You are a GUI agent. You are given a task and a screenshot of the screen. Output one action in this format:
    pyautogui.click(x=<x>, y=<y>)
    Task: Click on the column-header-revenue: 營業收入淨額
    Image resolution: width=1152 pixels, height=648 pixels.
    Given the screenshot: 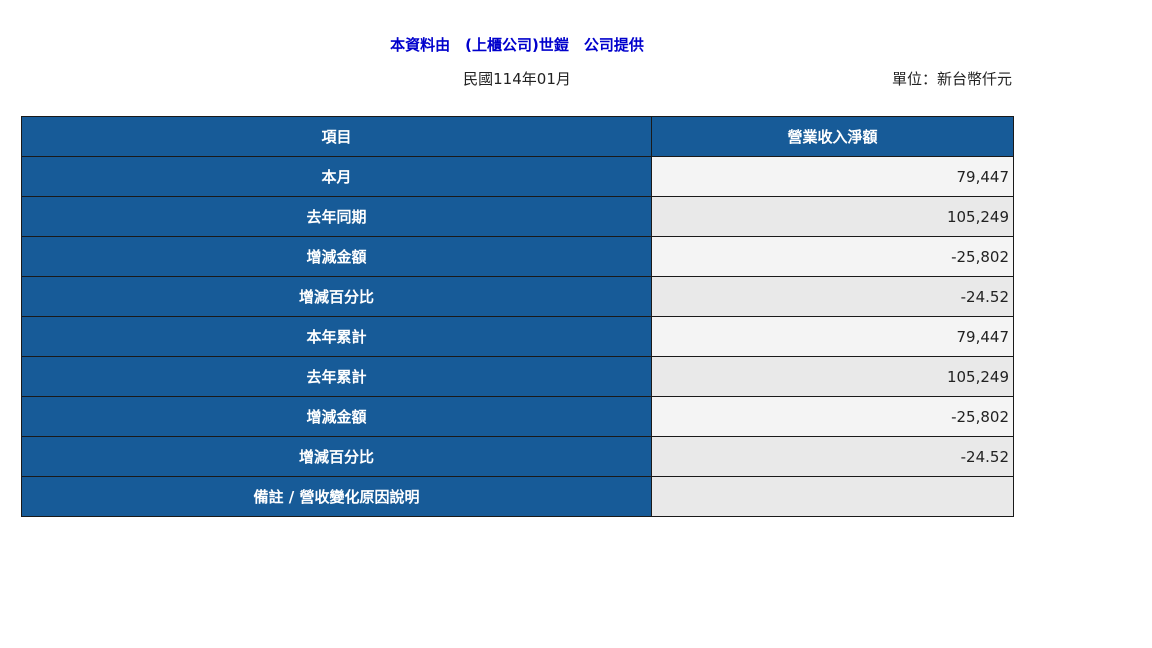 What is the action you would take?
    pyautogui.click(x=832, y=136)
    